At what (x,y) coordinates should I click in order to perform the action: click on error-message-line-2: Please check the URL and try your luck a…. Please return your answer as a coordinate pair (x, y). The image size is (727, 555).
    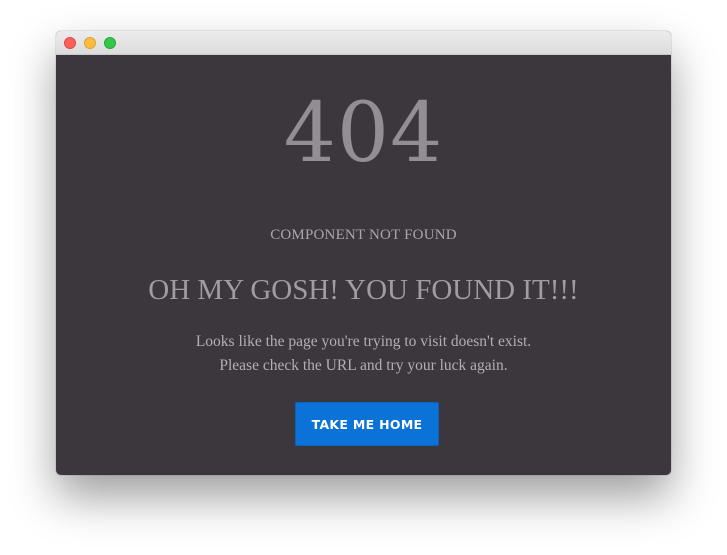
    Looking at the image, I should click on (363, 365).